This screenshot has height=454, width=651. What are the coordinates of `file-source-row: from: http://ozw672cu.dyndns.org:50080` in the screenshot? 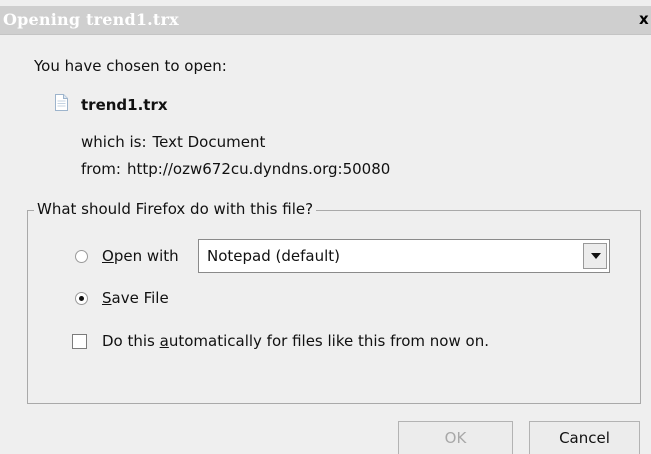 It's located at (235, 169).